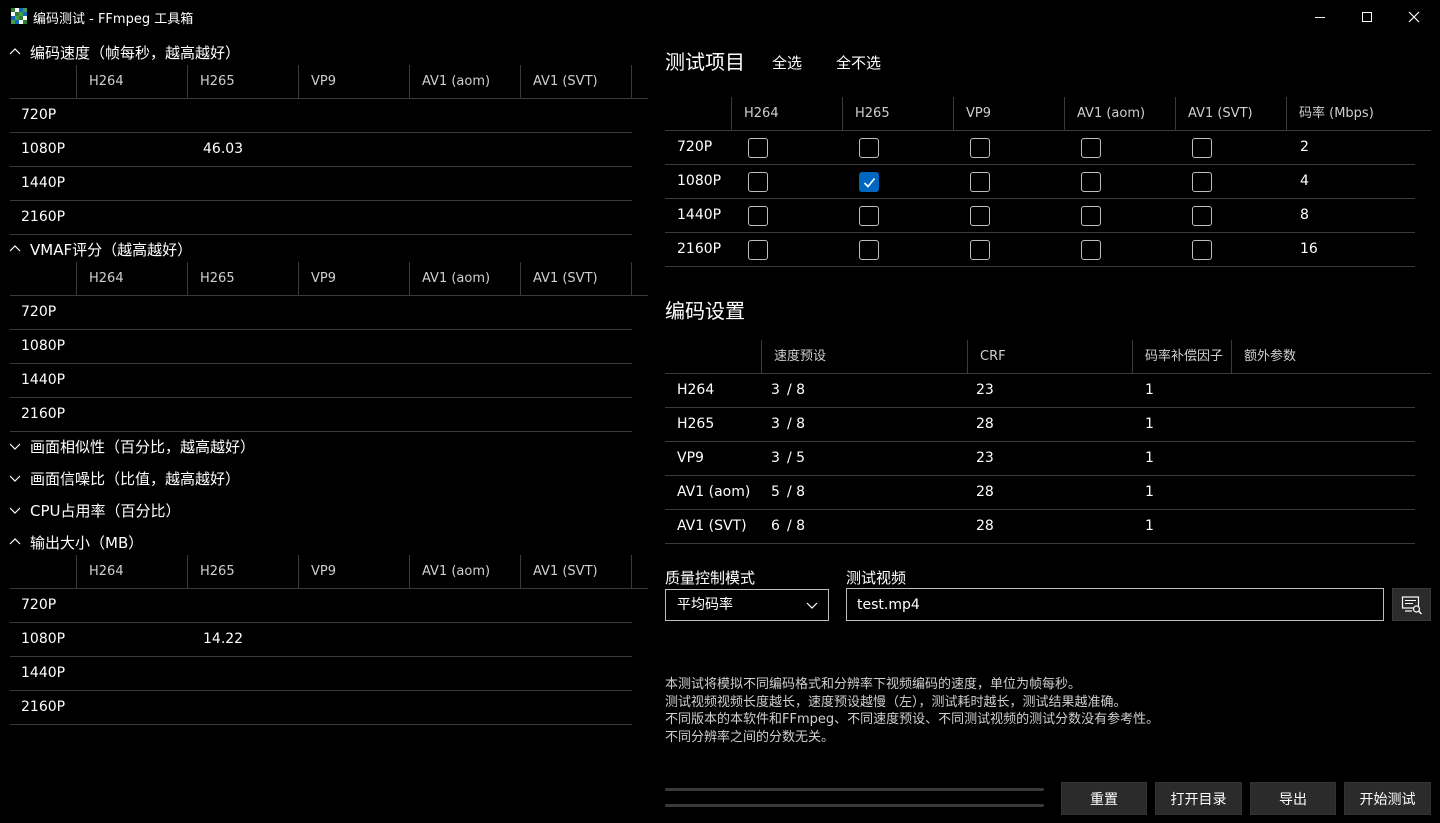 This screenshot has width=1440, height=823. What do you see at coordinates (113, 19) in the screenshot?
I see `window-title: 编码测试 - FFmpeg 工具箱` at bounding box center [113, 19].